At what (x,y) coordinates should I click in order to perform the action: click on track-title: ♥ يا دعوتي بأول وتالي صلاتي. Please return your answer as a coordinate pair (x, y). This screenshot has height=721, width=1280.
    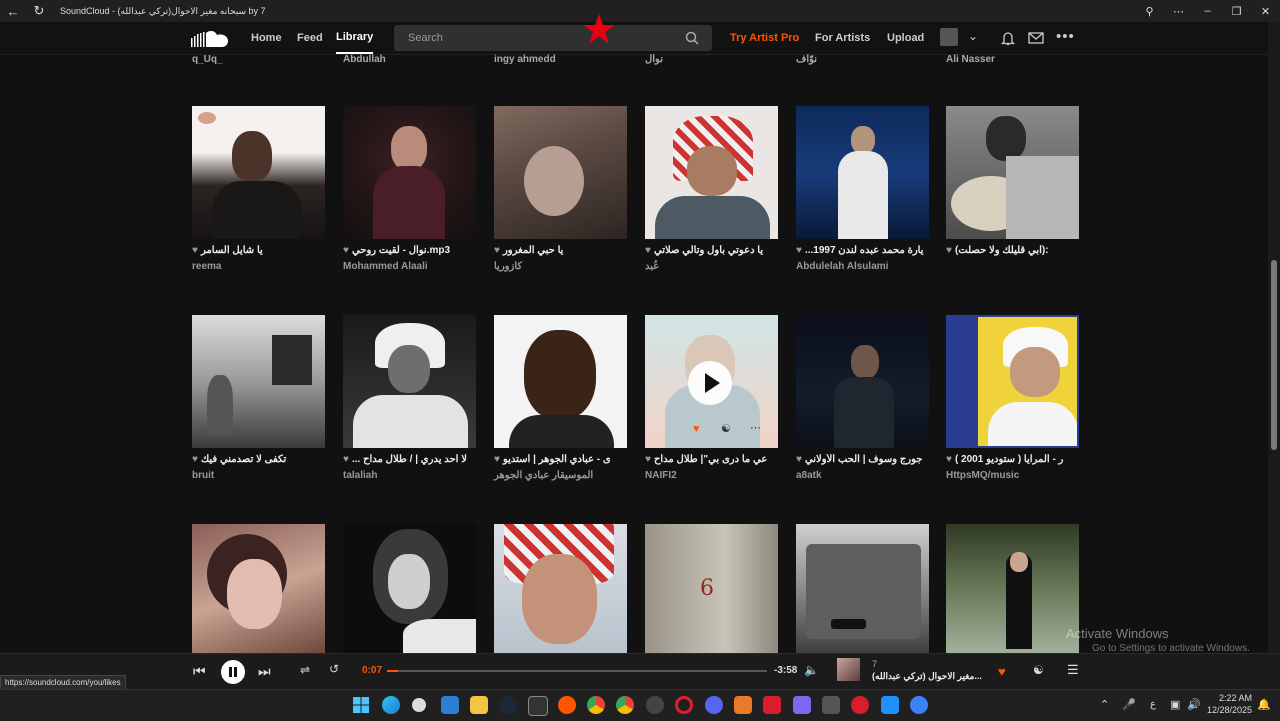
    Looking at the image, I should click on (711, 250).